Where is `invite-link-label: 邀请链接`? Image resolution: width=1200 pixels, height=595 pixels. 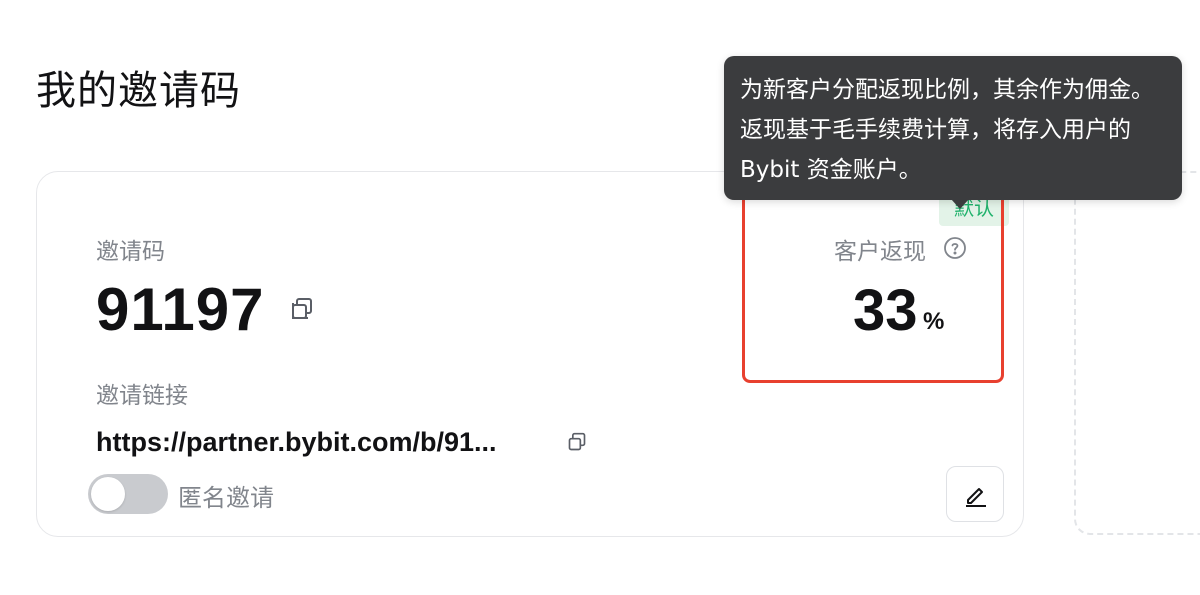
invite-link-label: 邀请链接 is located at coordinates (142, 396).